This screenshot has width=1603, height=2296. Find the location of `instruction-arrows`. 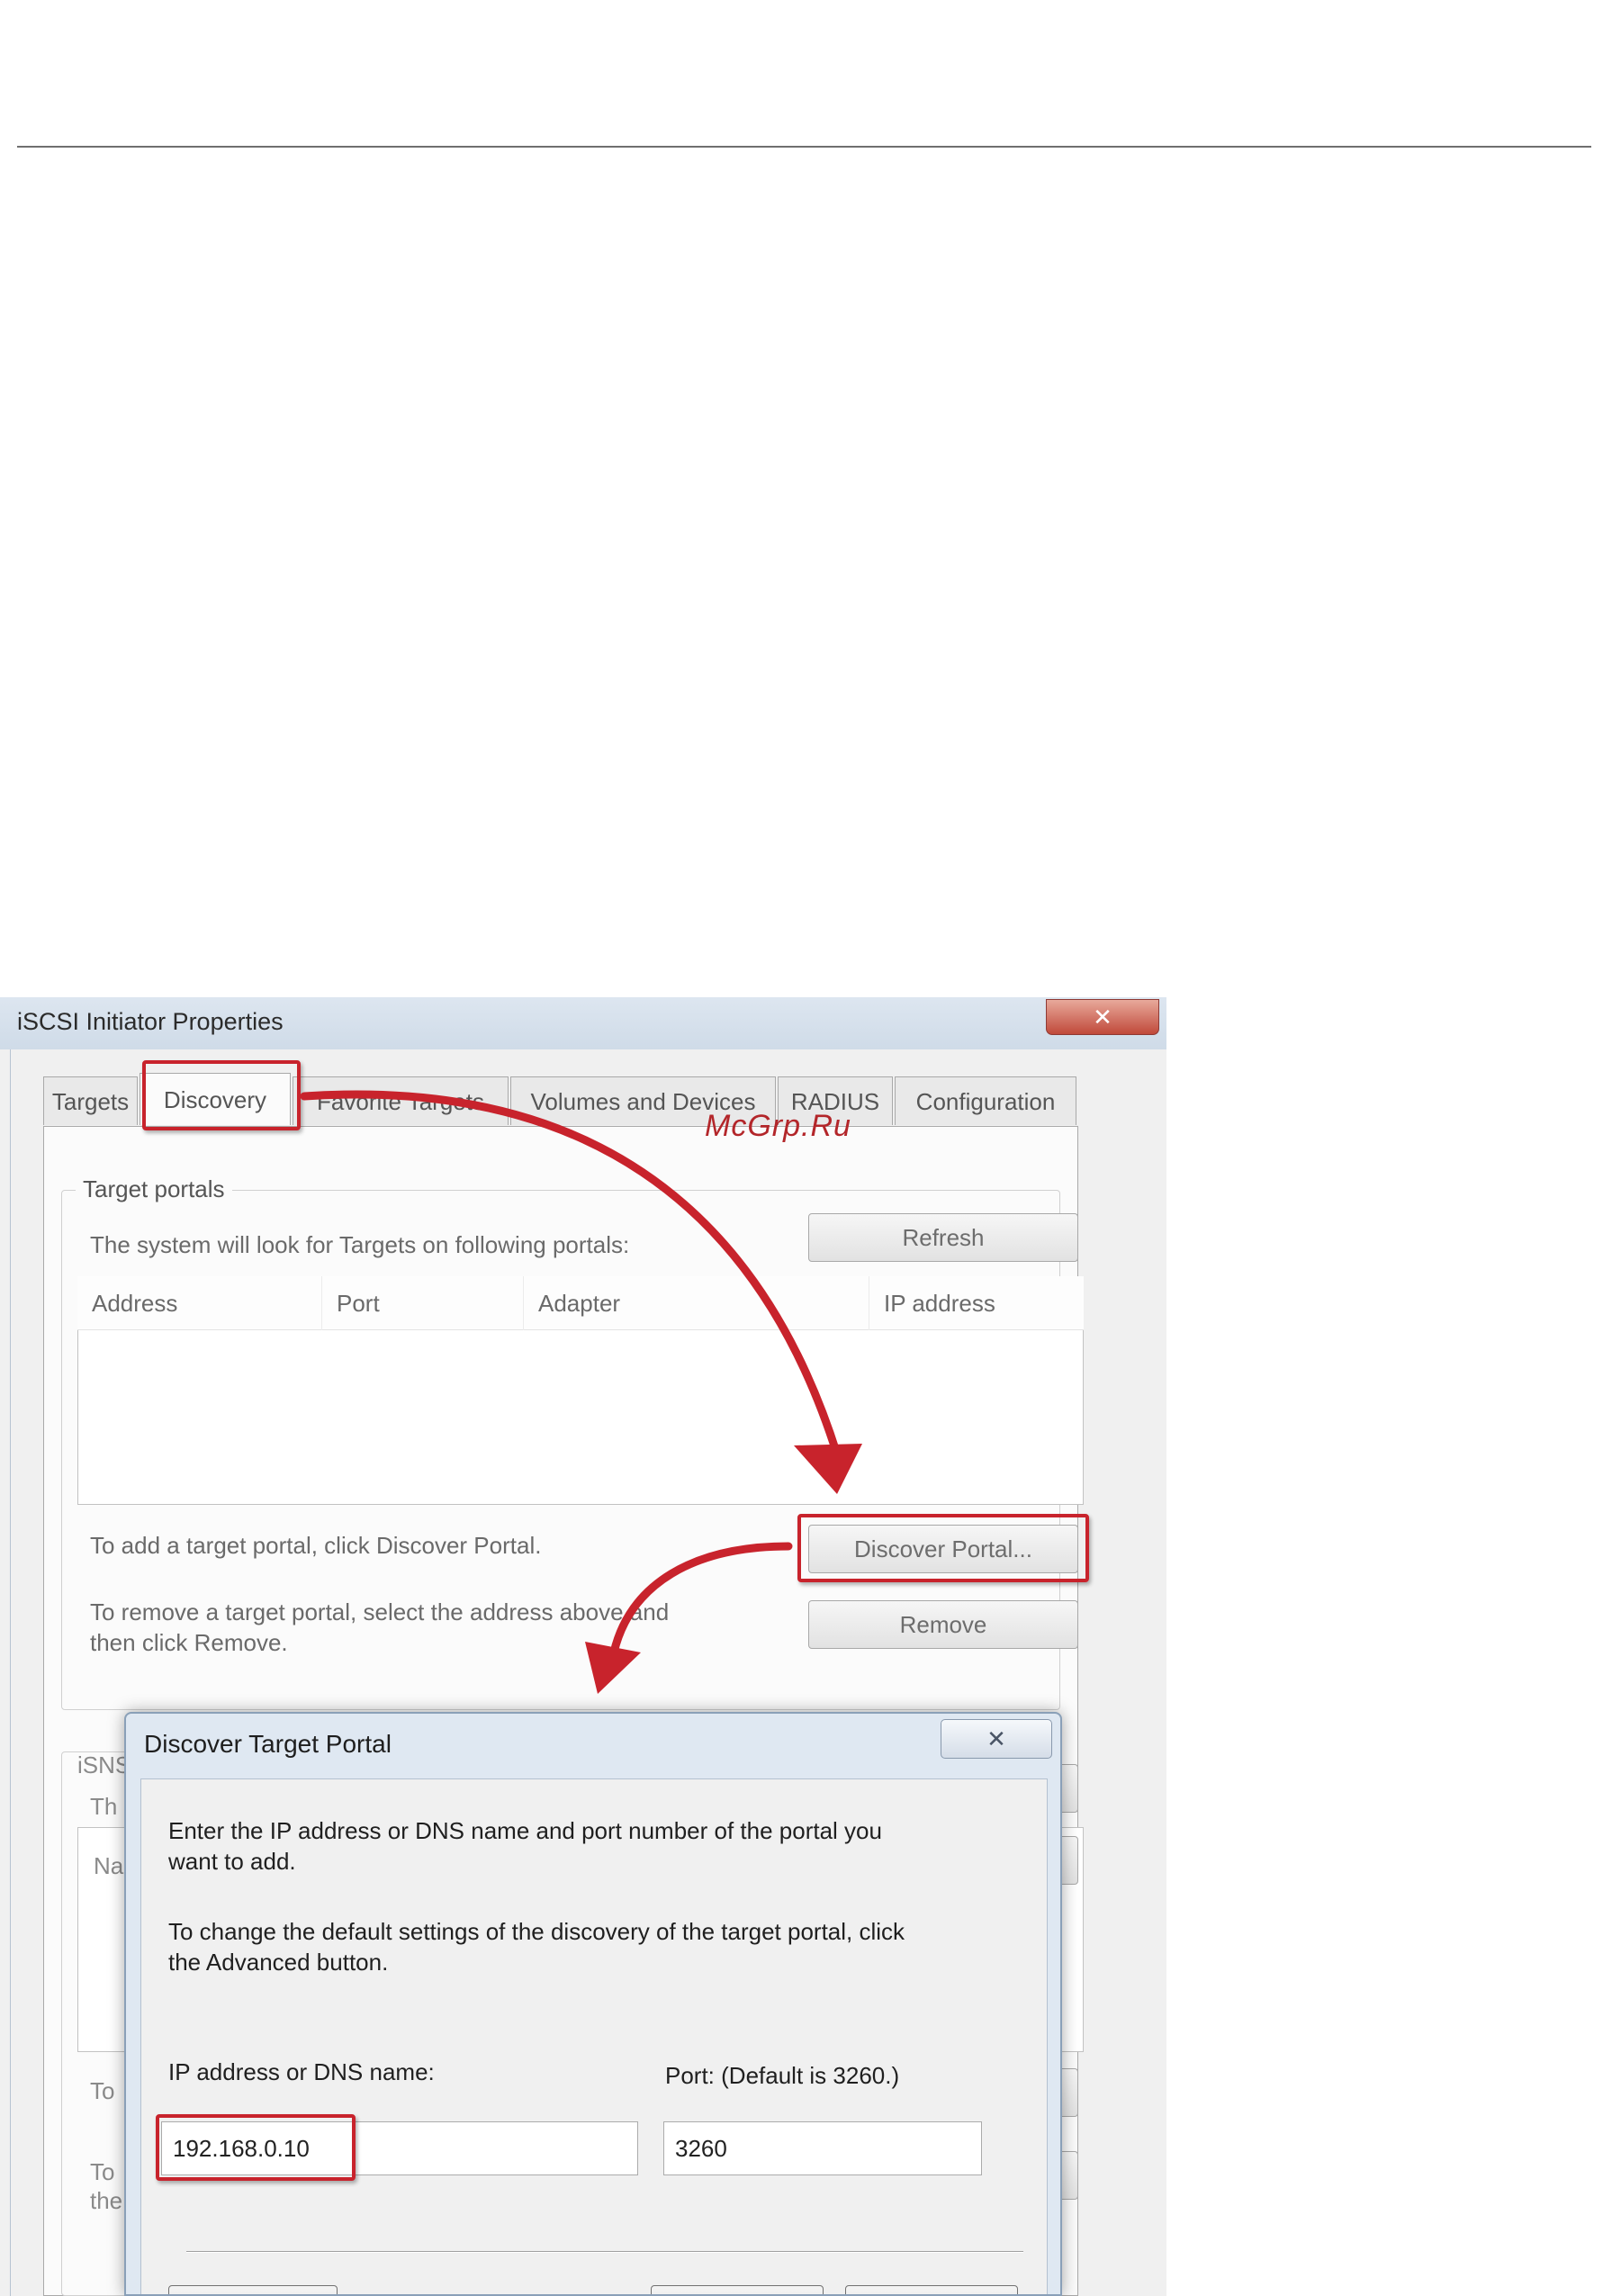

instruction-arrows is located at coordinates (581, 1392).